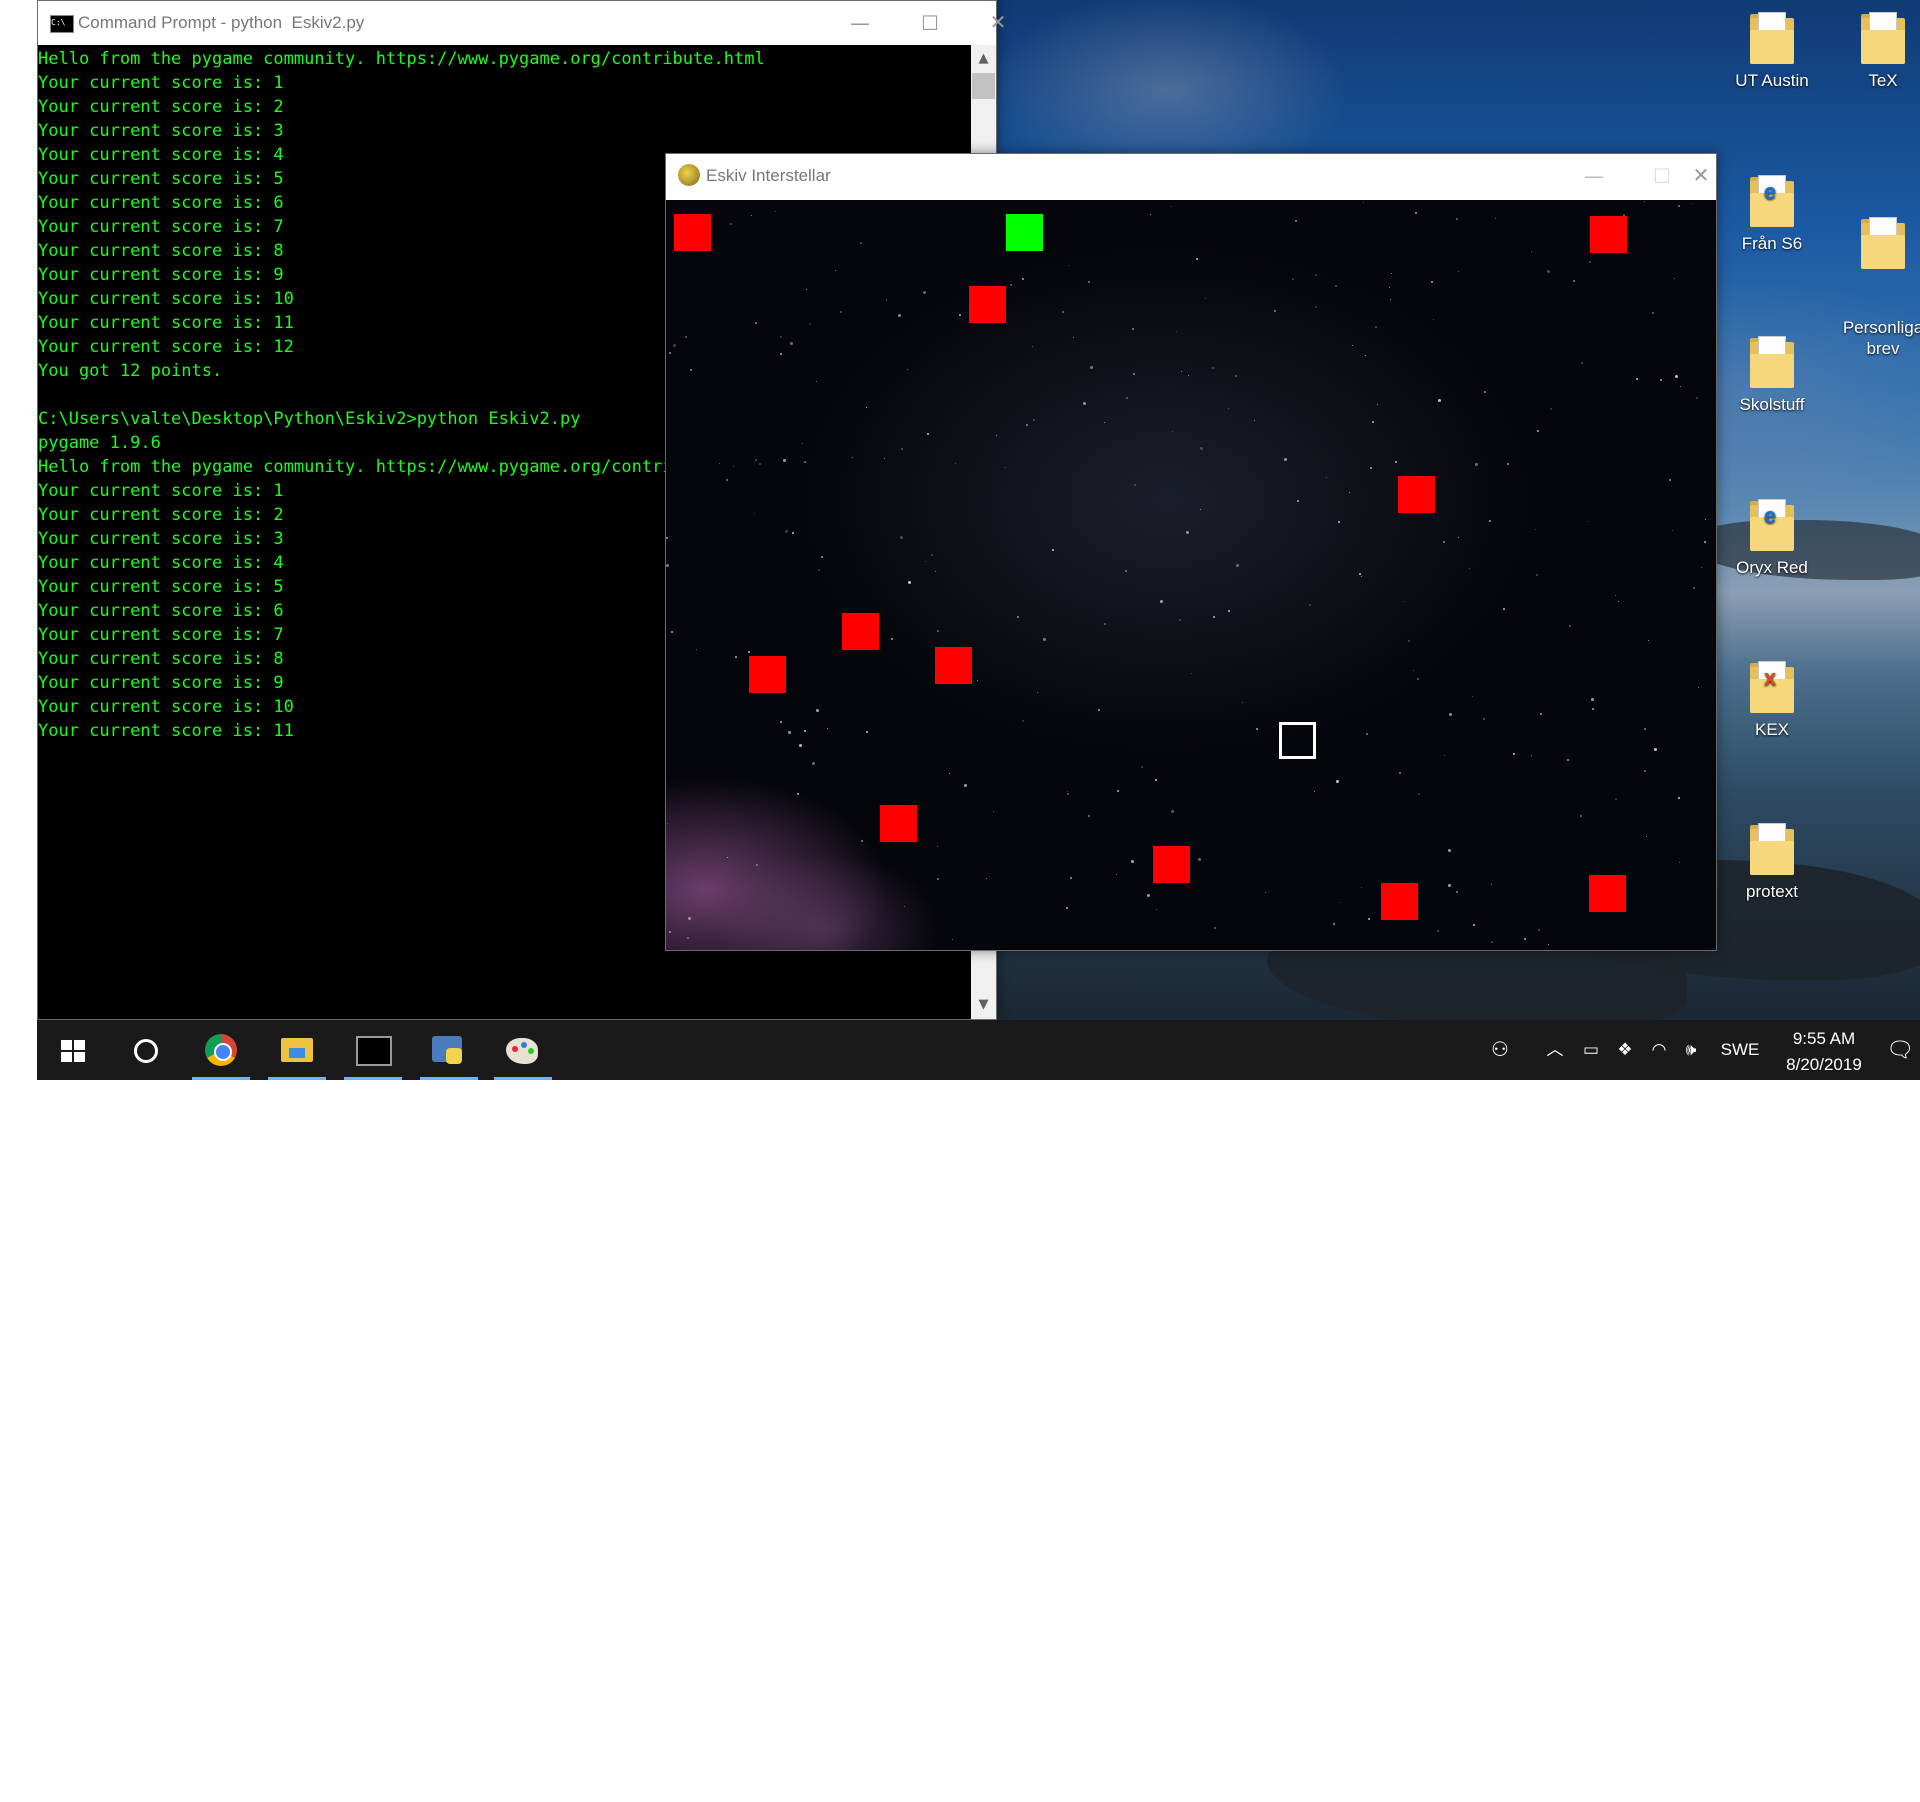  Describe the element at coordinates (860, 23) in the screenshot. I see `cmd-minimize-button: —` at that location.